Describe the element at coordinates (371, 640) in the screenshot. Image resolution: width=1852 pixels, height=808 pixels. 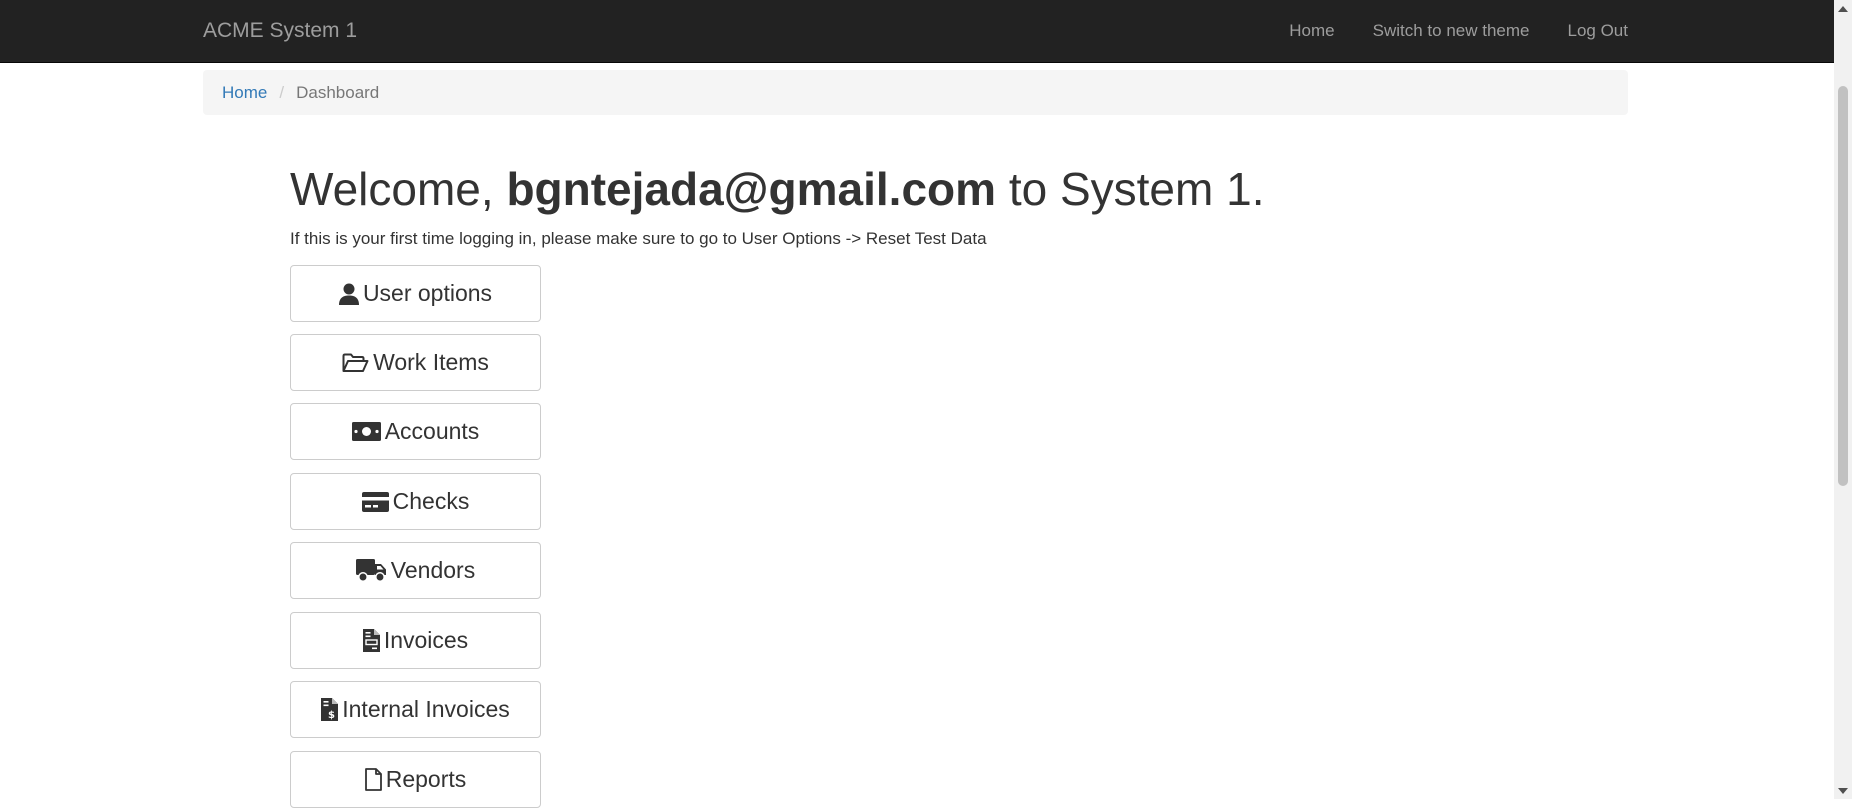
I see `file-invoice-icon` at that location.